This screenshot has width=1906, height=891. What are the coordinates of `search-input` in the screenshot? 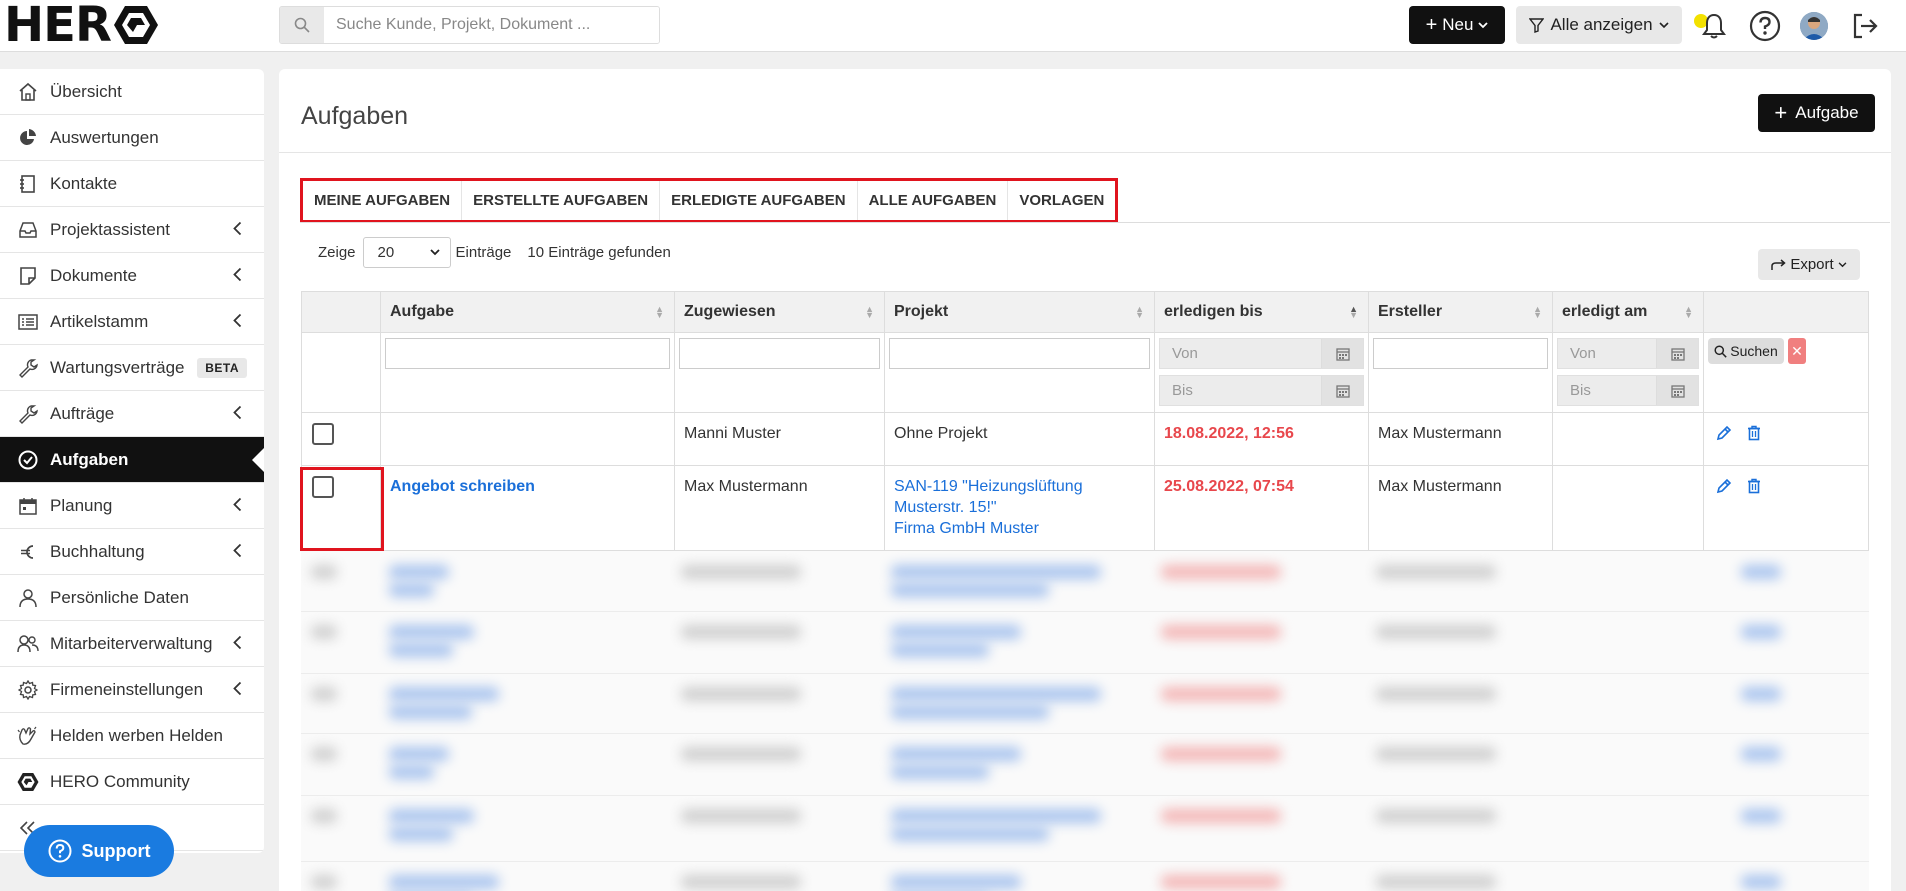 It's located at (491, 25).